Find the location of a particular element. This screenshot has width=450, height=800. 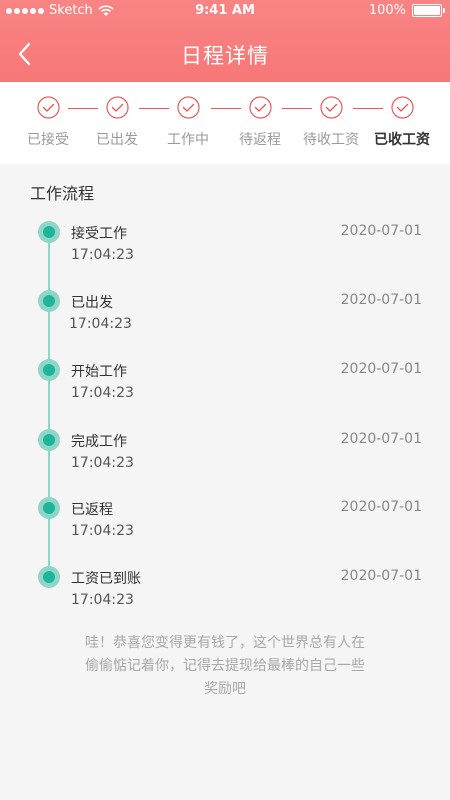

timeline-event: 完成工作 2020-07-01 17:04:23 is located at coordinates (225, 459).